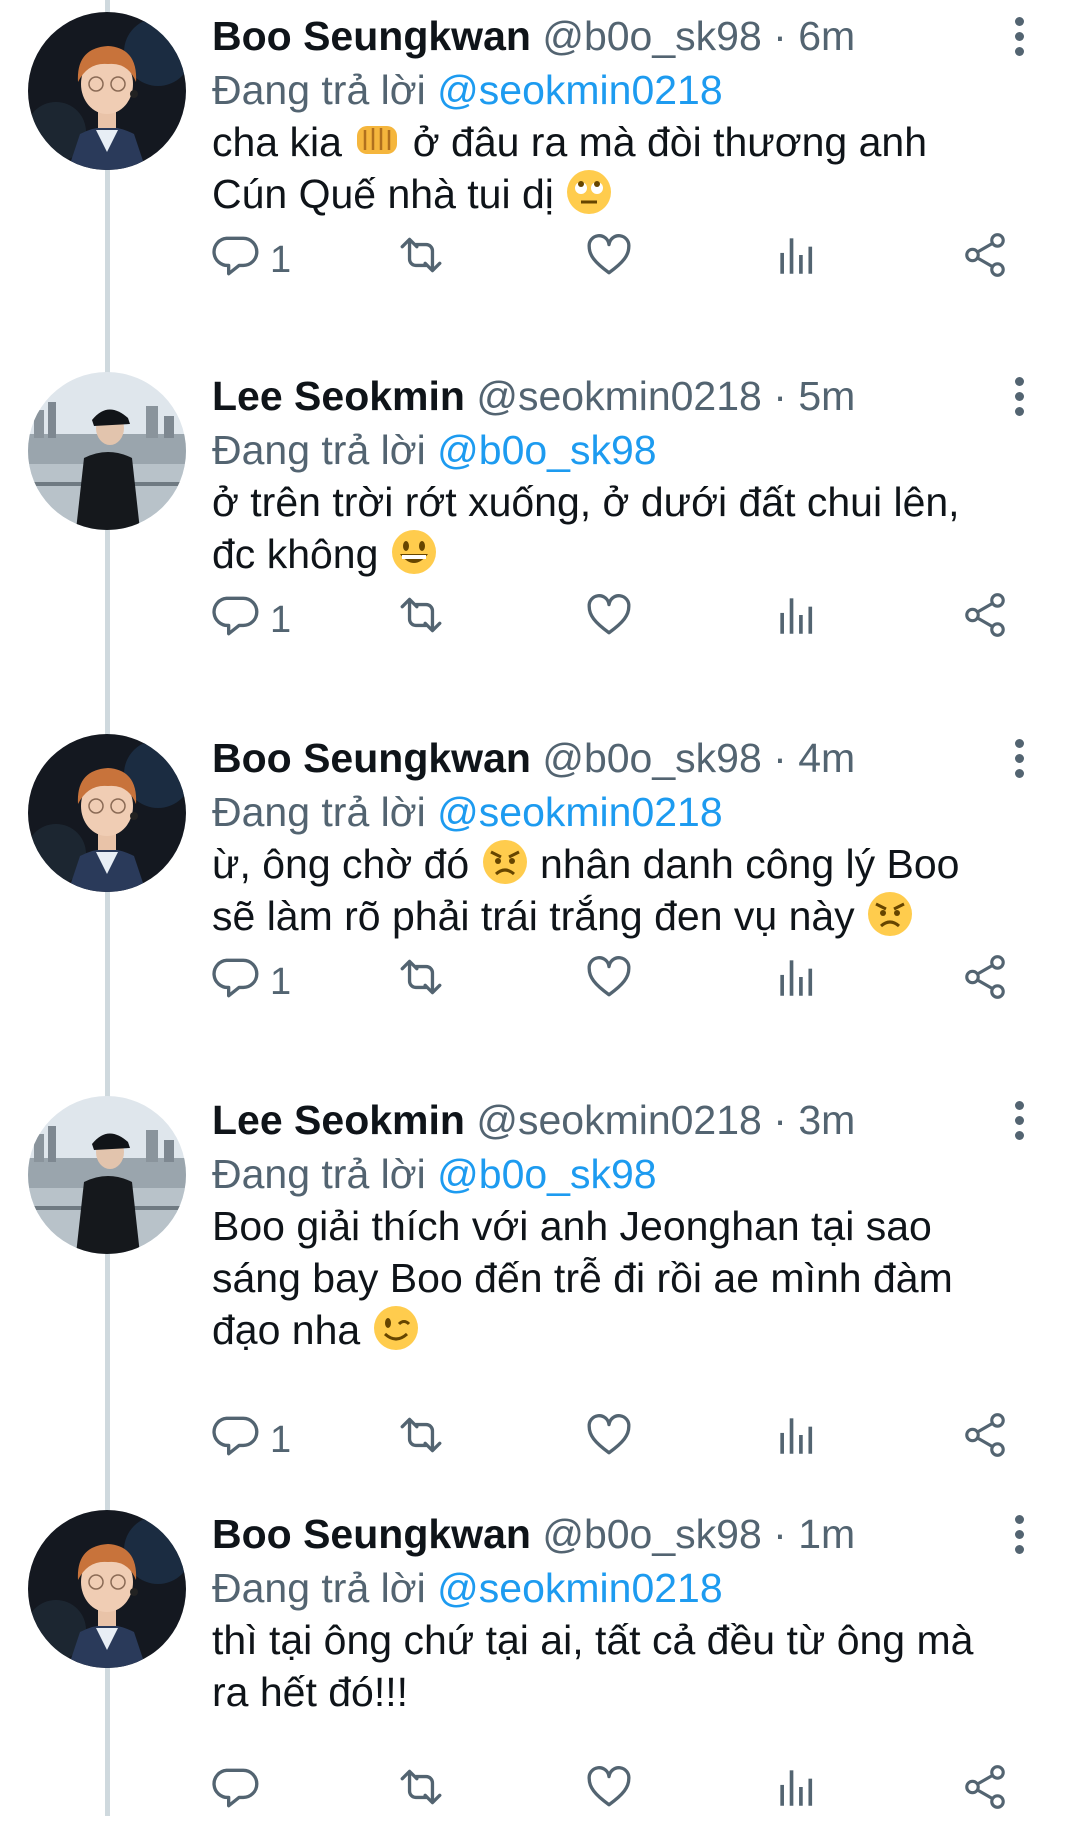 Image resolution: width=1080 pixels, height=1822 pixels. What do you see at coordinates (750, 864) in the screenshot?
I see `tweet-text-line: nhân danh công lý Boo` at bounding box center [750, 864].